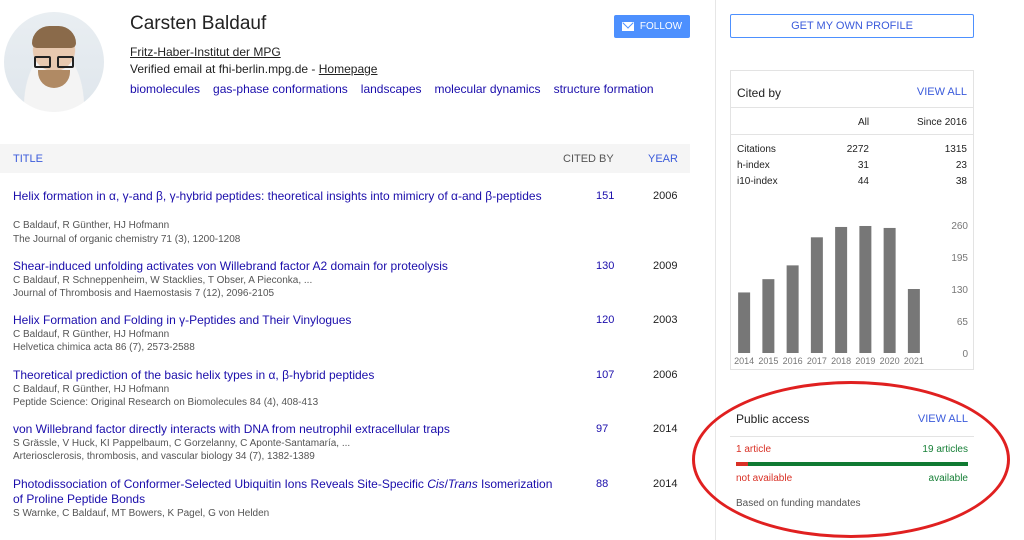 This screenshot has height=540, width=1024. I want to click on metric-since: 1315, so click(955, 149).